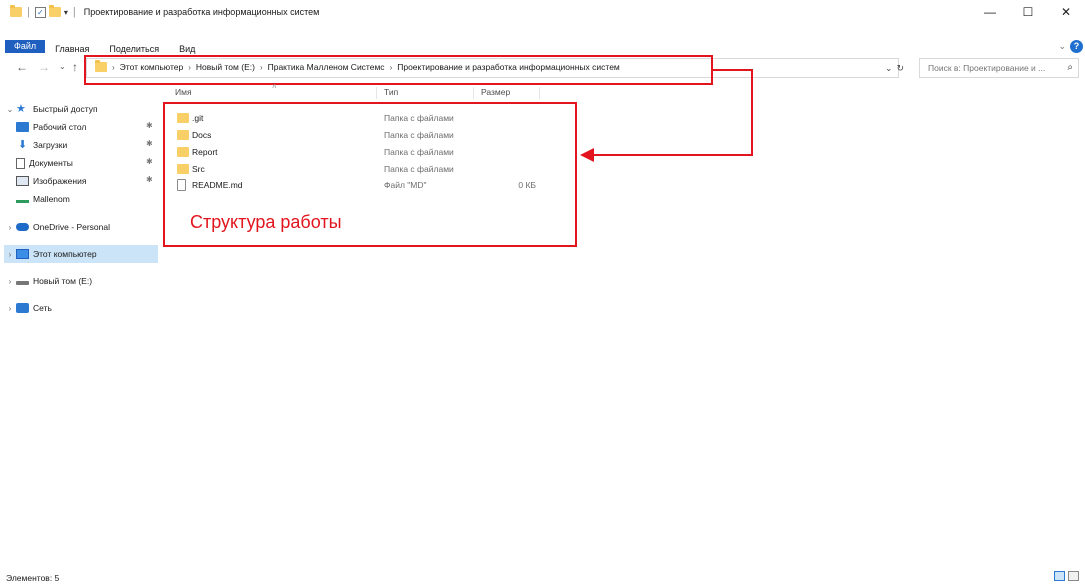 The width and height of the screenshot is (1085, 586). I want to click on sidebar-item-label: Изображения, so click(60, 181).